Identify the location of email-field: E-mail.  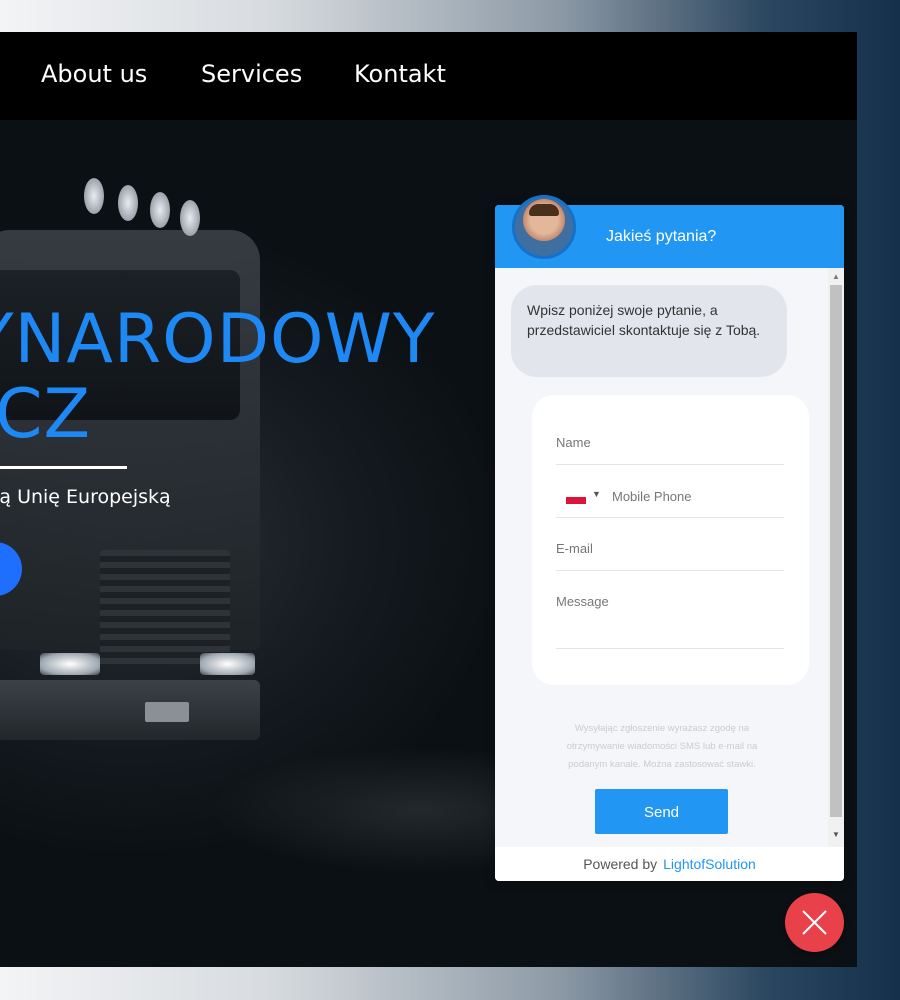
(670, 556).